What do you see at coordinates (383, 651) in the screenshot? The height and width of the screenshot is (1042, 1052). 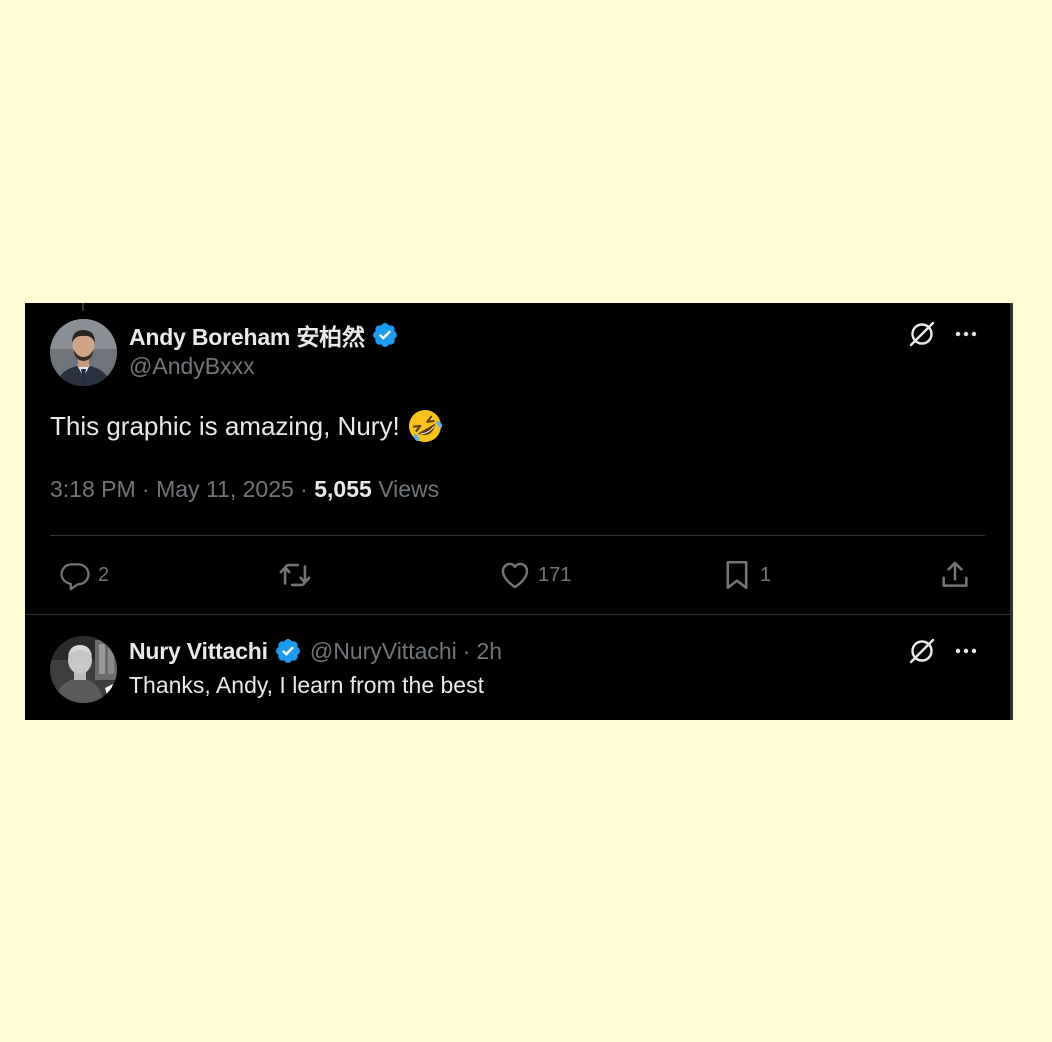 I see `reply-author-handle: @NuryVittachi` at bounding box center [383, 651].